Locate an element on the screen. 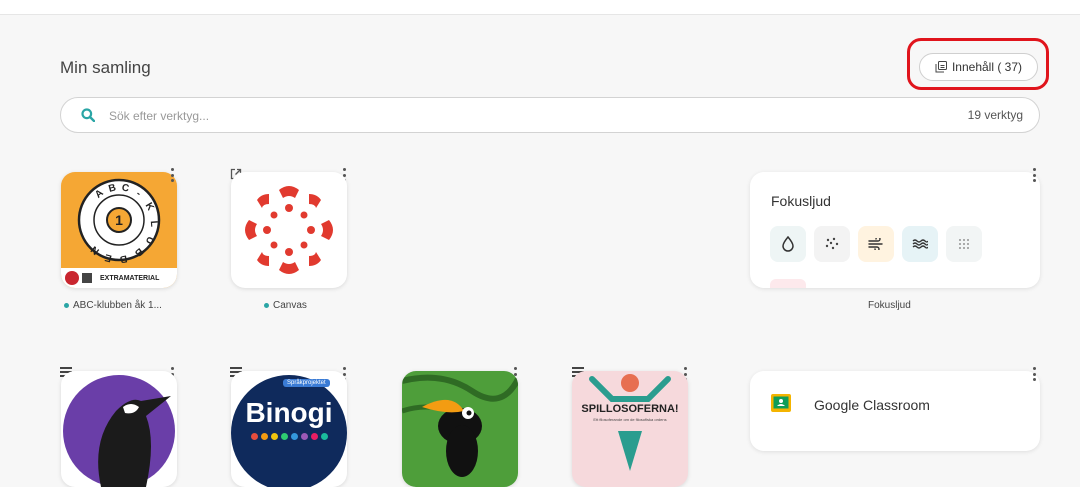 The image size is (1080, 487). svg-text: L is located at coordinates (153, 223).